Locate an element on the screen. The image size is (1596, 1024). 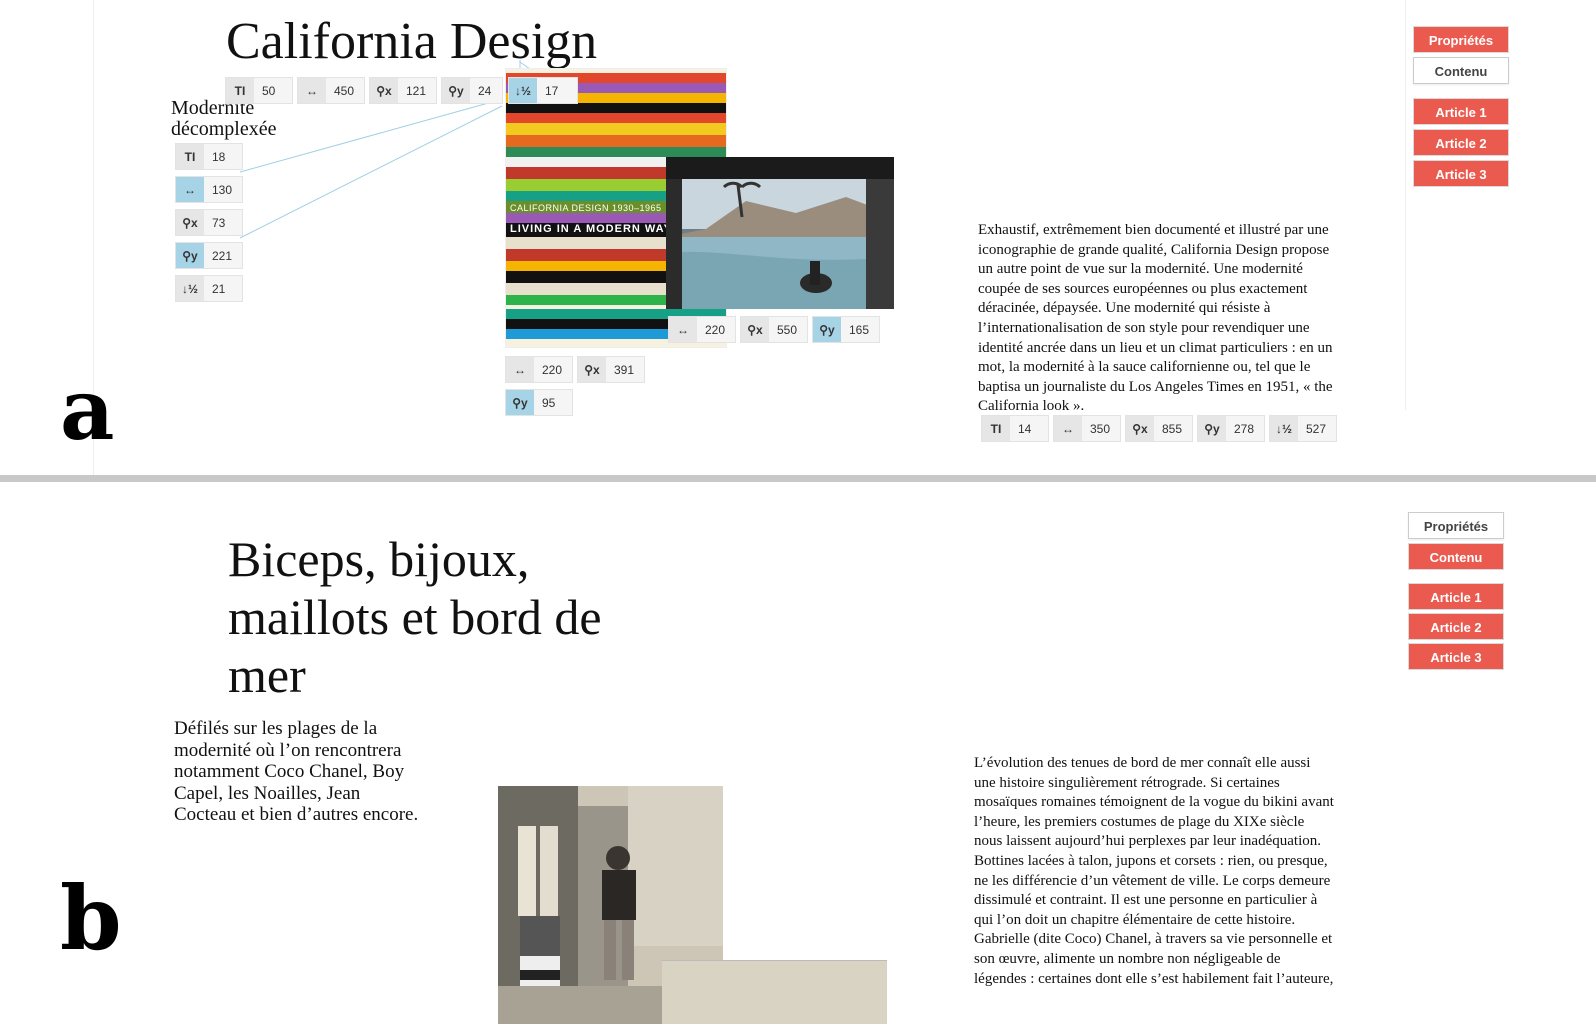
pool-photo-art is located at coordinates (780, 233).